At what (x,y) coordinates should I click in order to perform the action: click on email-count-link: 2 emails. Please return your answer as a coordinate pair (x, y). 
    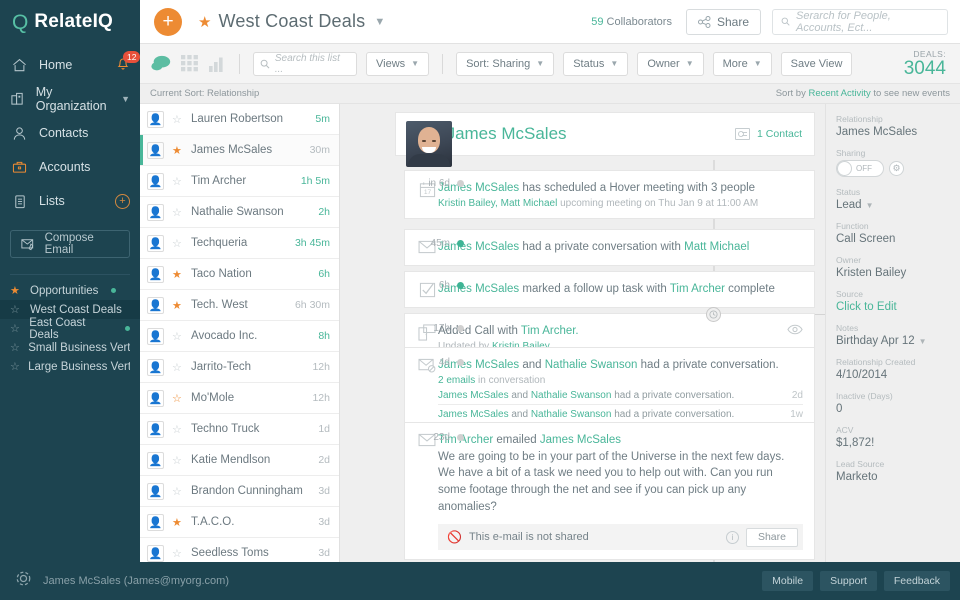
    Looking at the image, I should click on (456, 380).